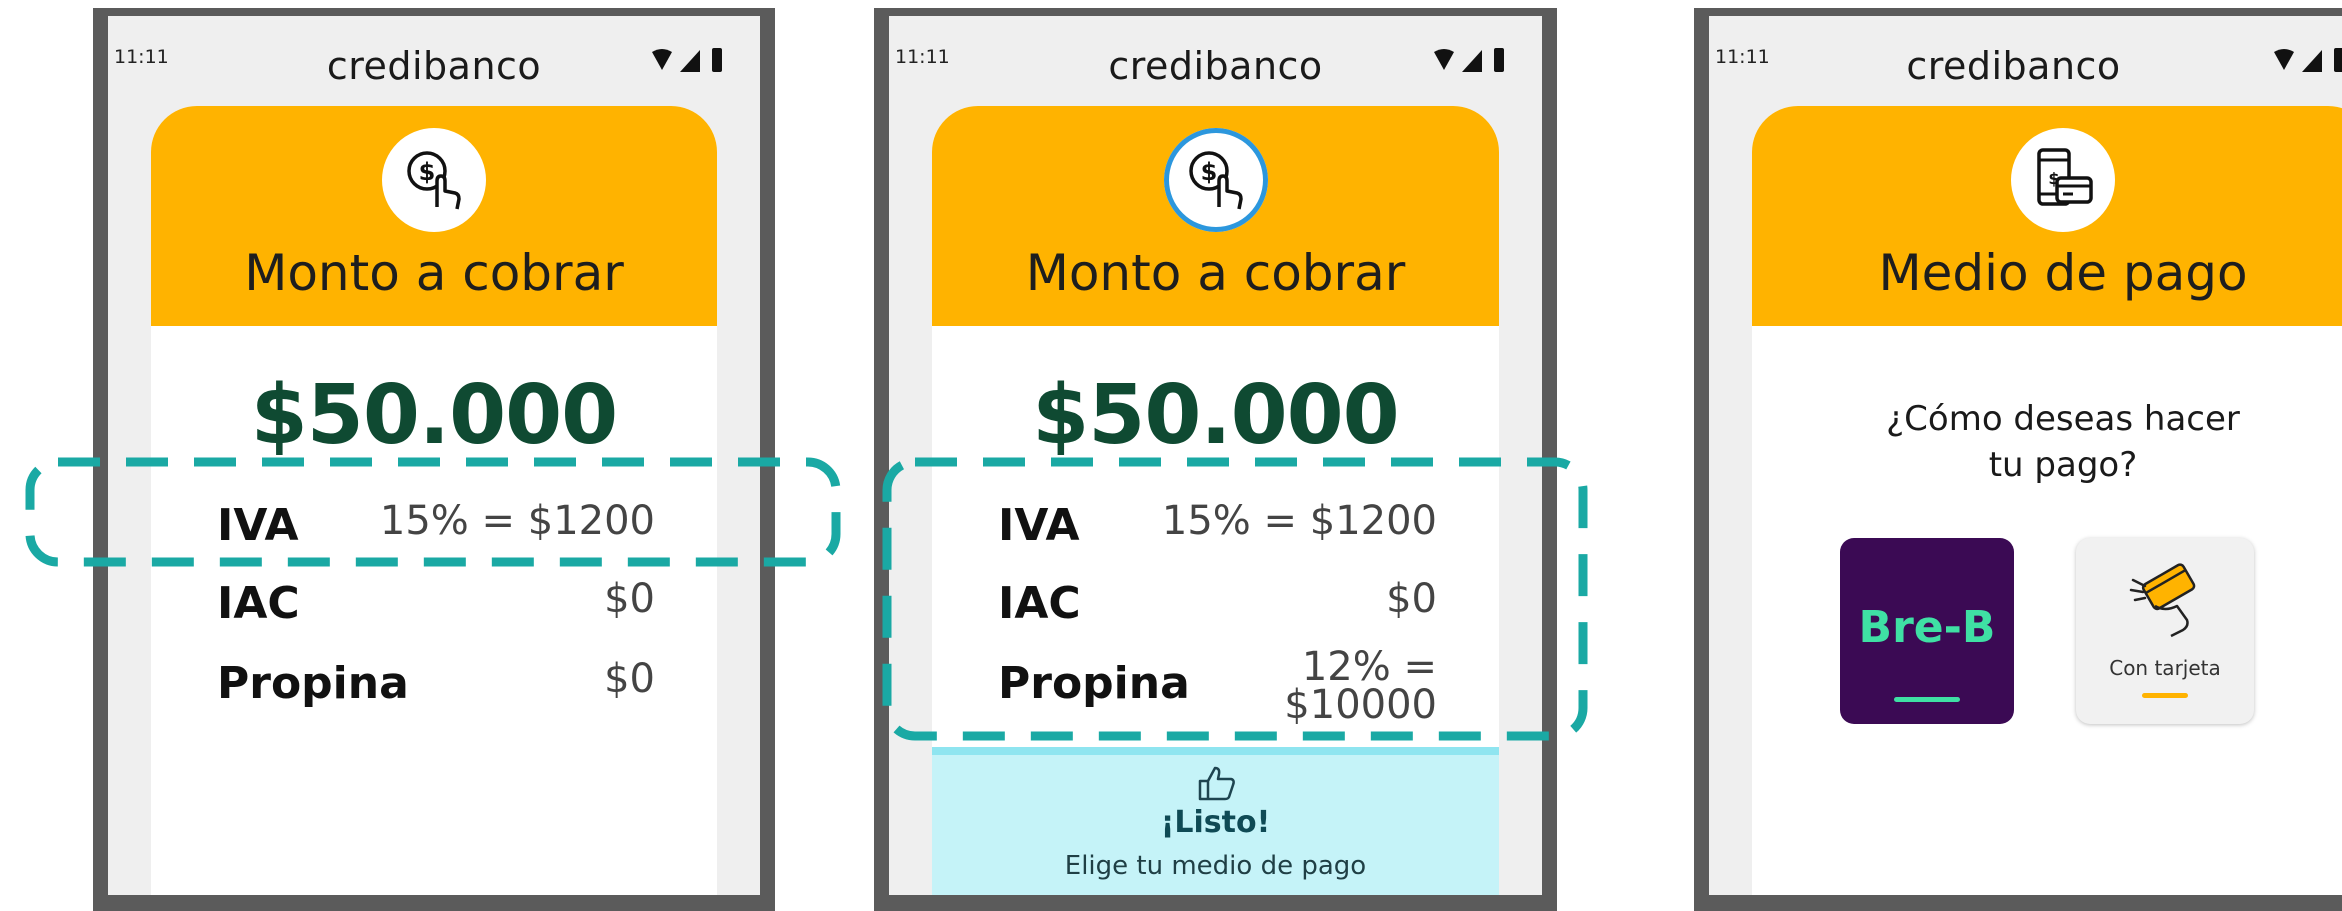  Describe the element at coordinates (1369, 667) in the screenshot. I see `row-value-line1: 12% =` at that location.